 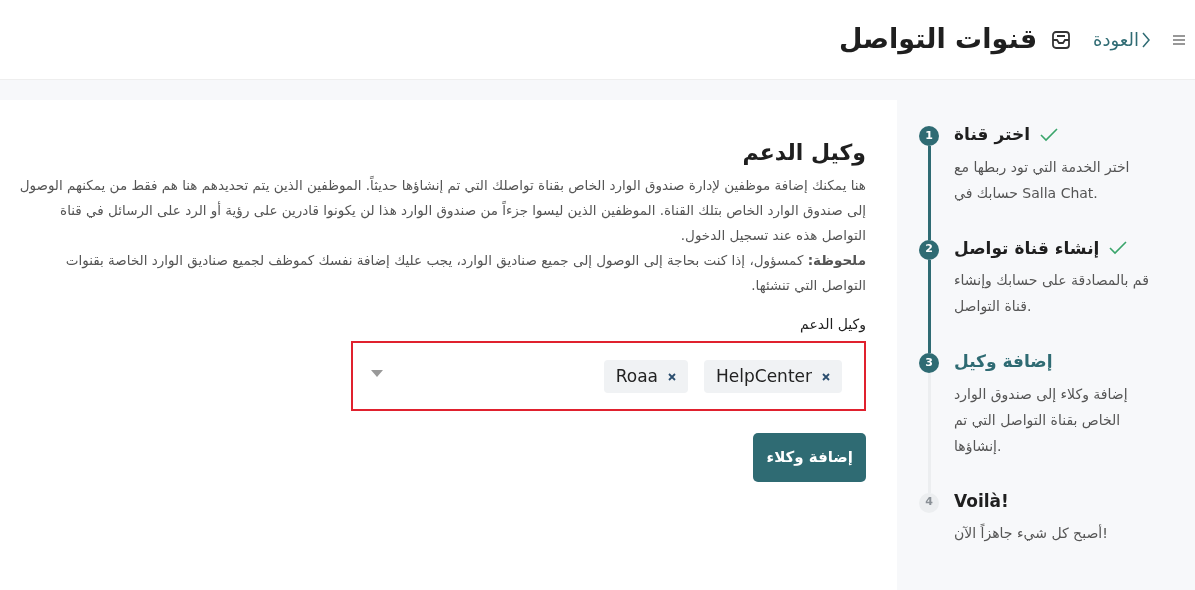 What do you see at coordinates (981, 501) in the screenshot?
I see `step-title: Voilà!` at bounding box center [981, 501].